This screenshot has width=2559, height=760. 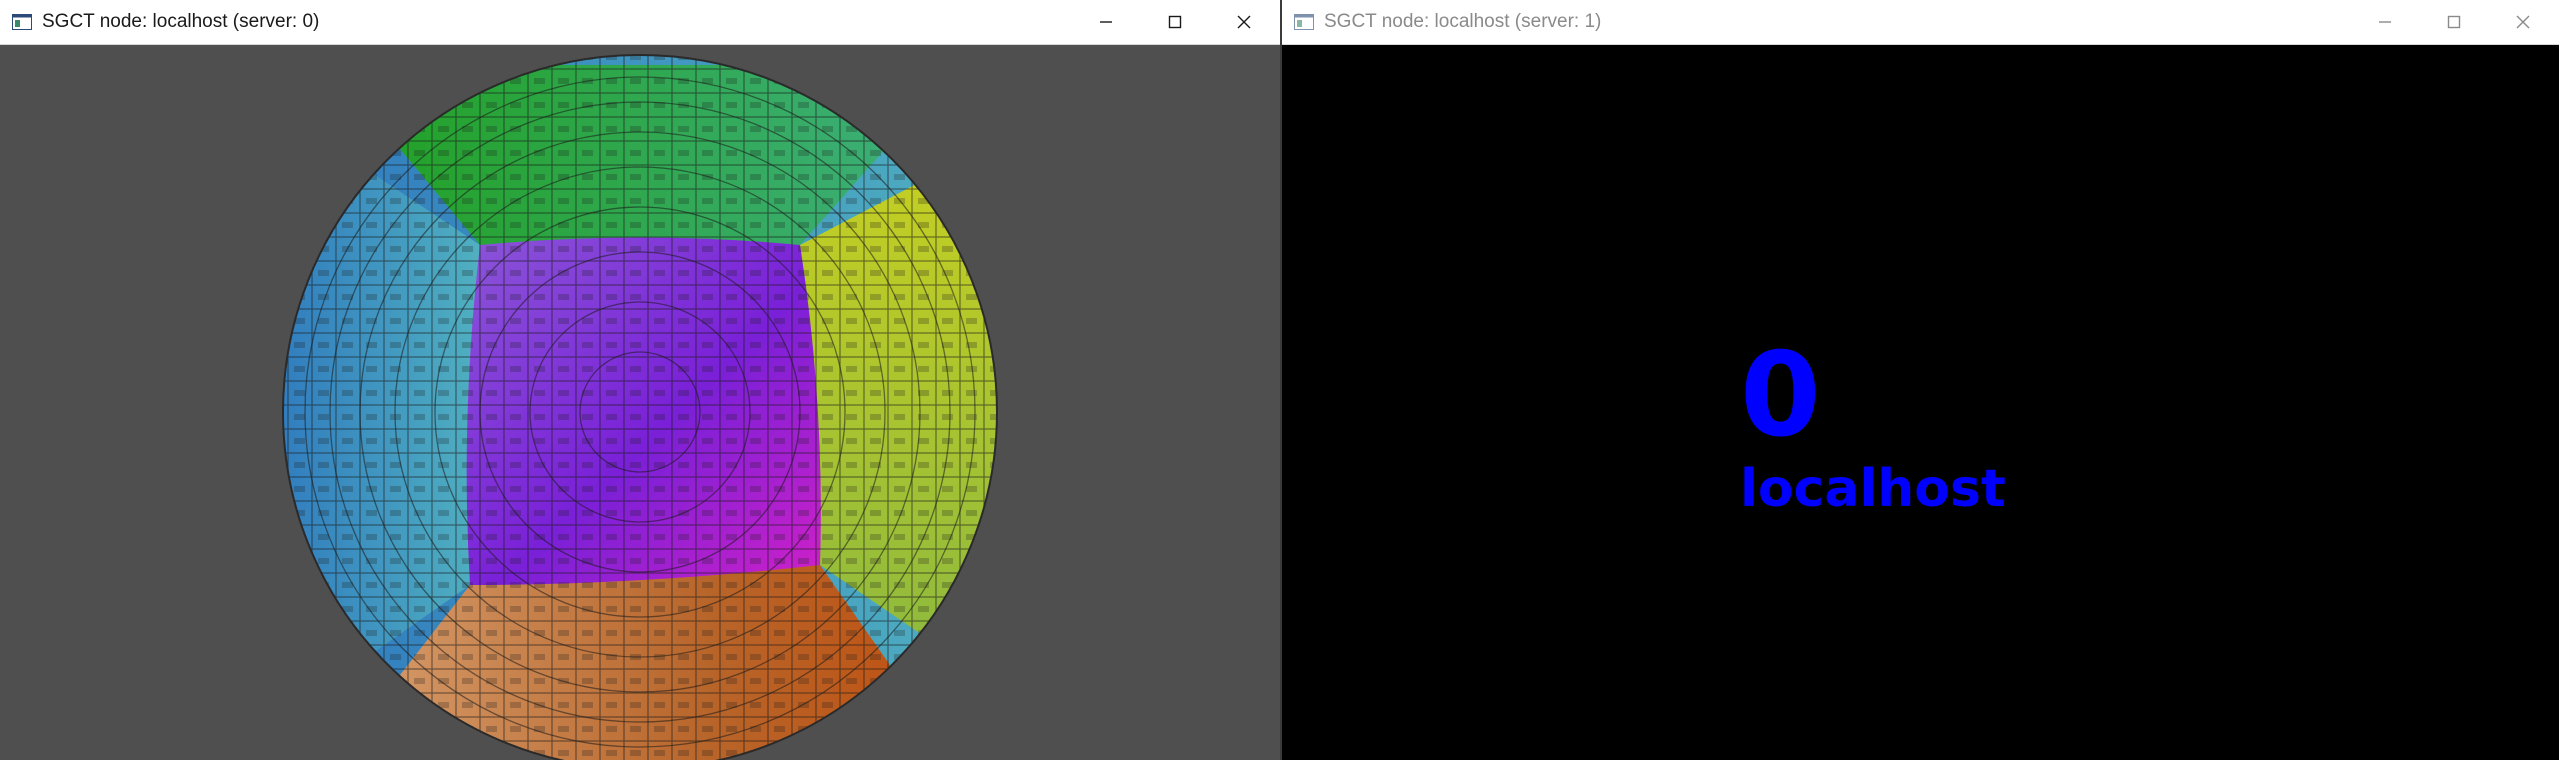 What do you see at coordinates (181, 21) in the screenshot?
I see `window-title: SGCT node: localhost (server: 0)` at bounding box center [181, 21].